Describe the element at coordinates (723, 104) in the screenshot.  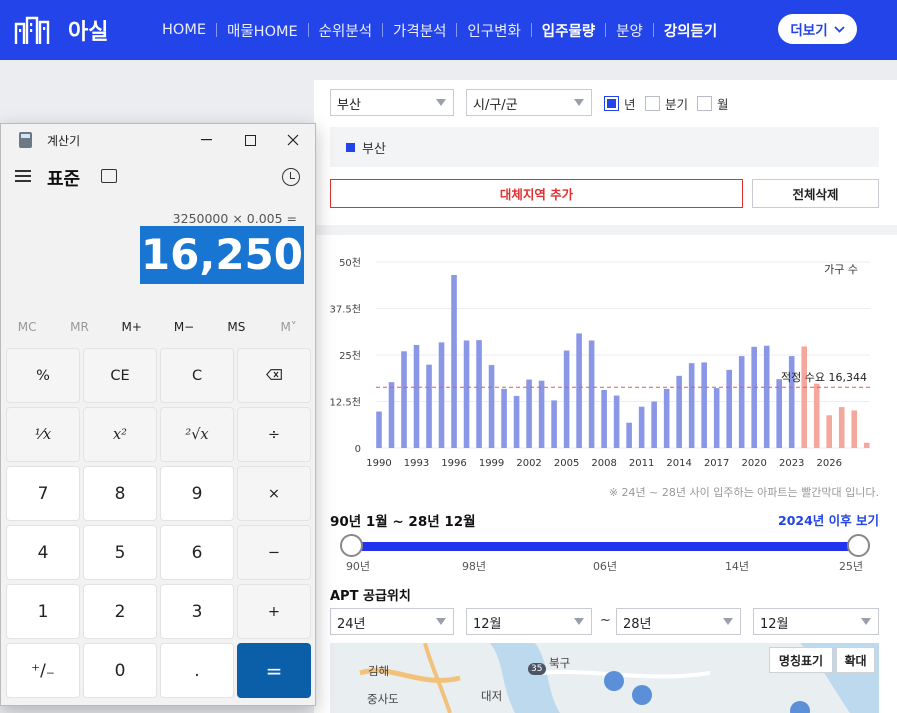
I see `period-month-label: 월` at that location.